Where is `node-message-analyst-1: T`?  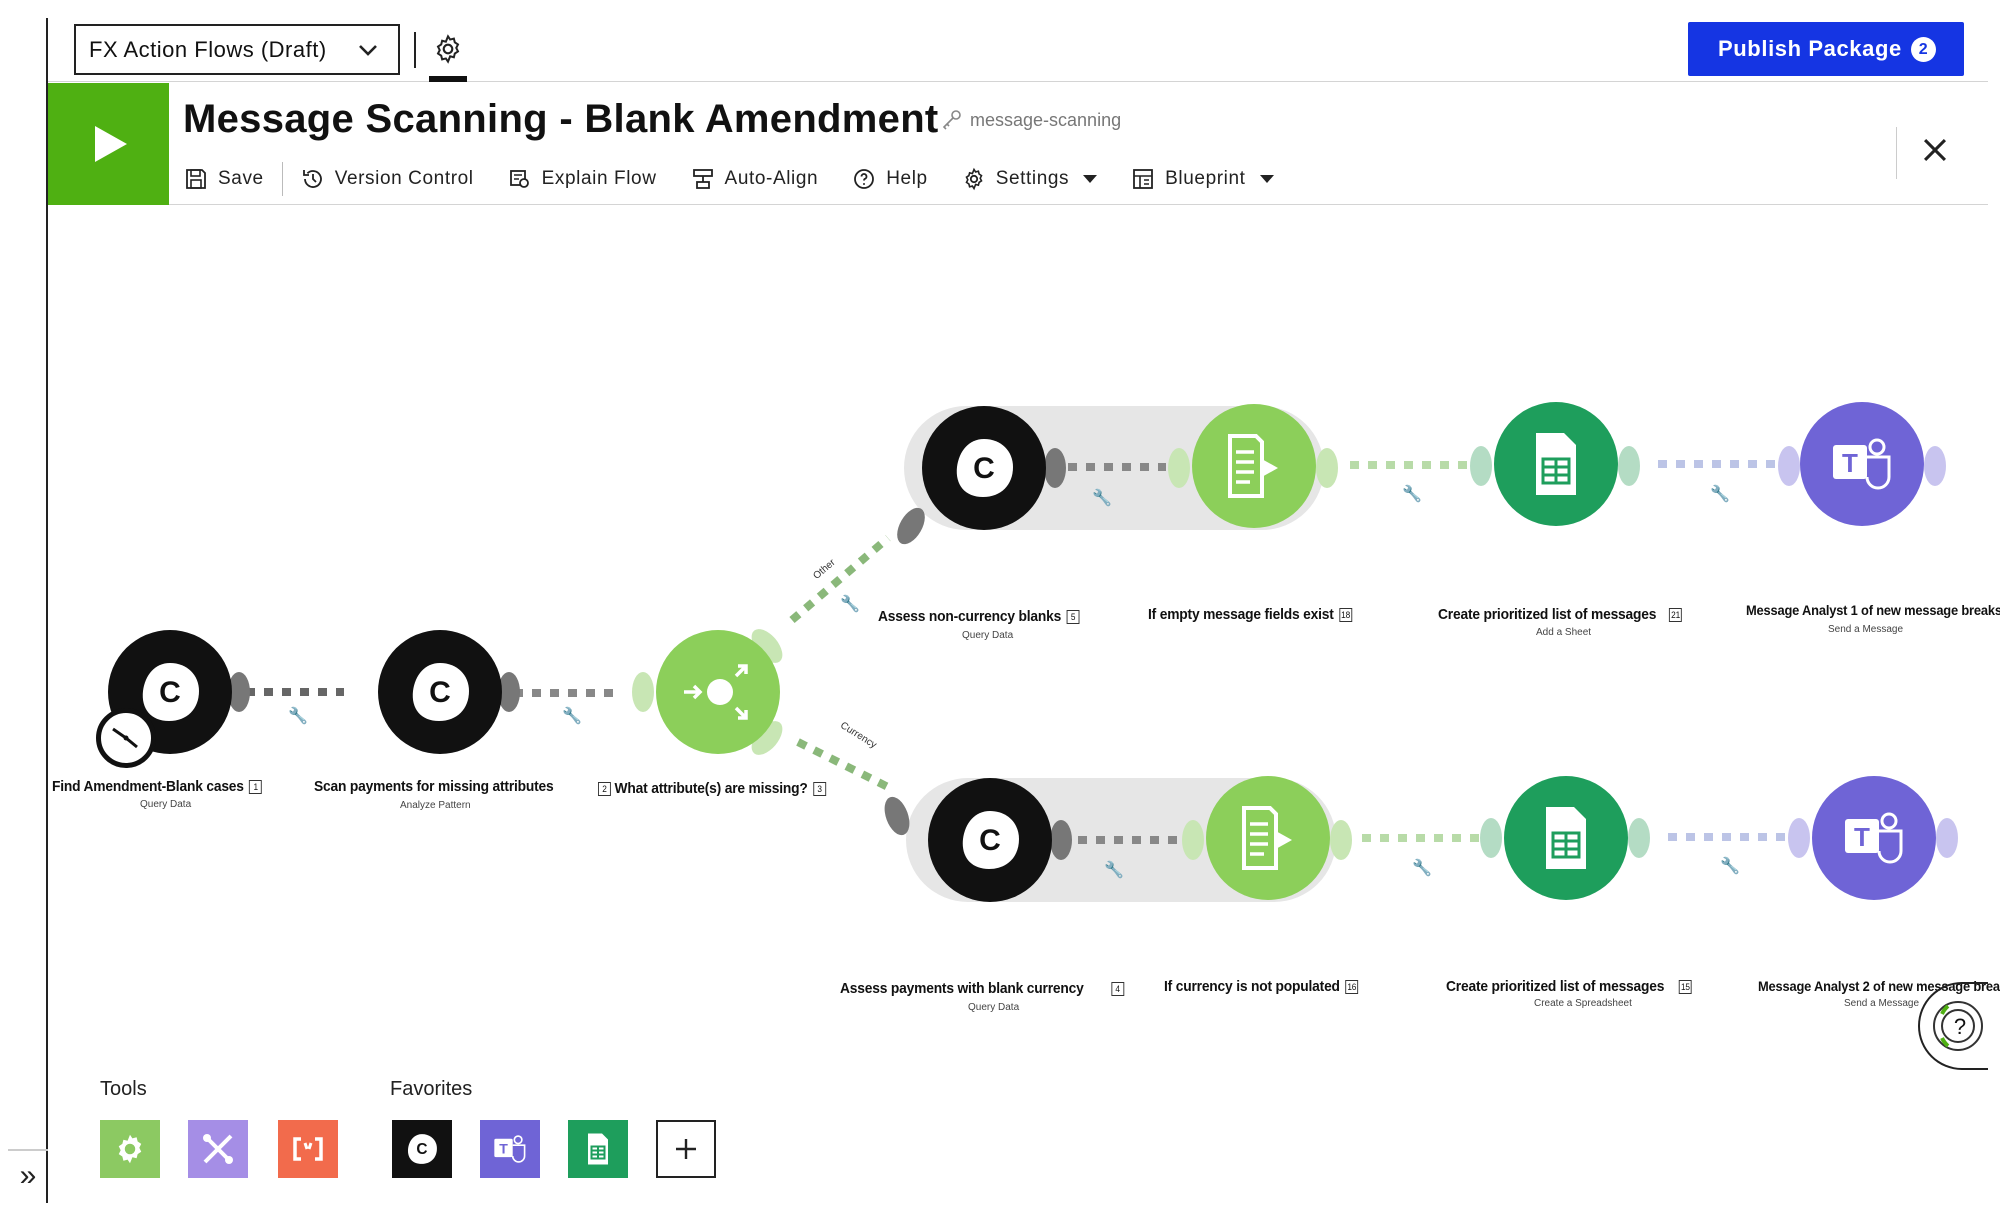 node-message-analyst-1: T is located at coordinates (1862, 464).